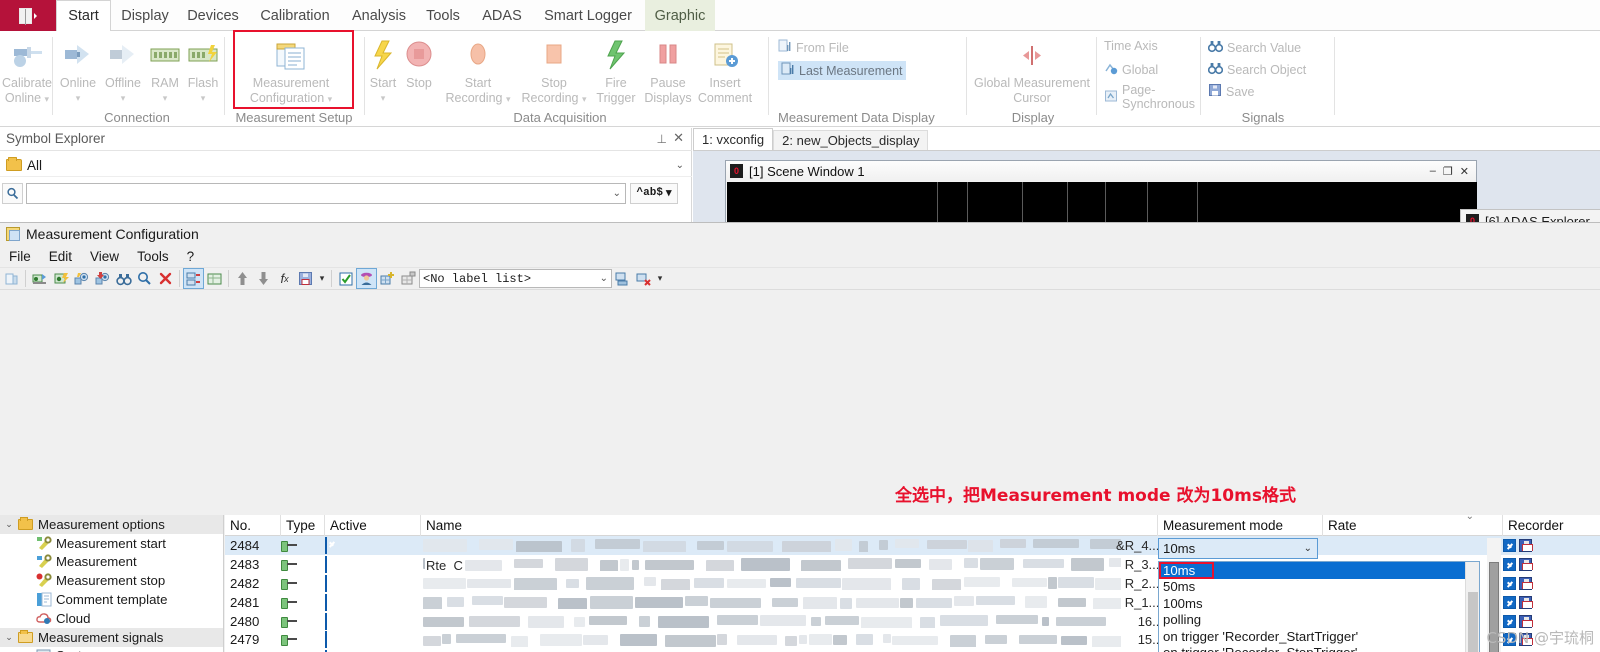  Describe the element at coordinates (680, 15) in the screenshot. I see `tab-graphic: Graphic` at that location.